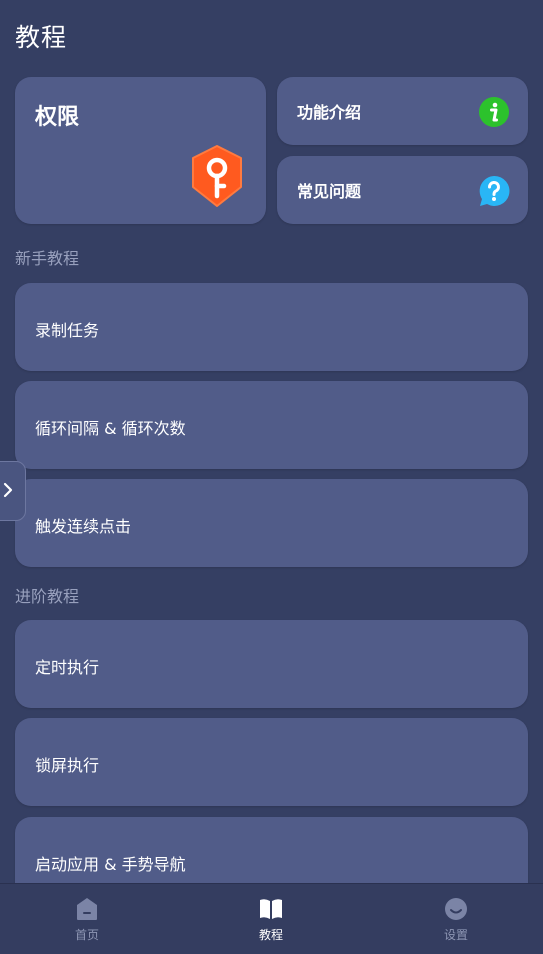 The image size is (543, 954). What do you see at coordinates (67, 765) in the screenshot?
I see `tutorial-item-label: 锁屏执行` at bounding box center [67, 765].